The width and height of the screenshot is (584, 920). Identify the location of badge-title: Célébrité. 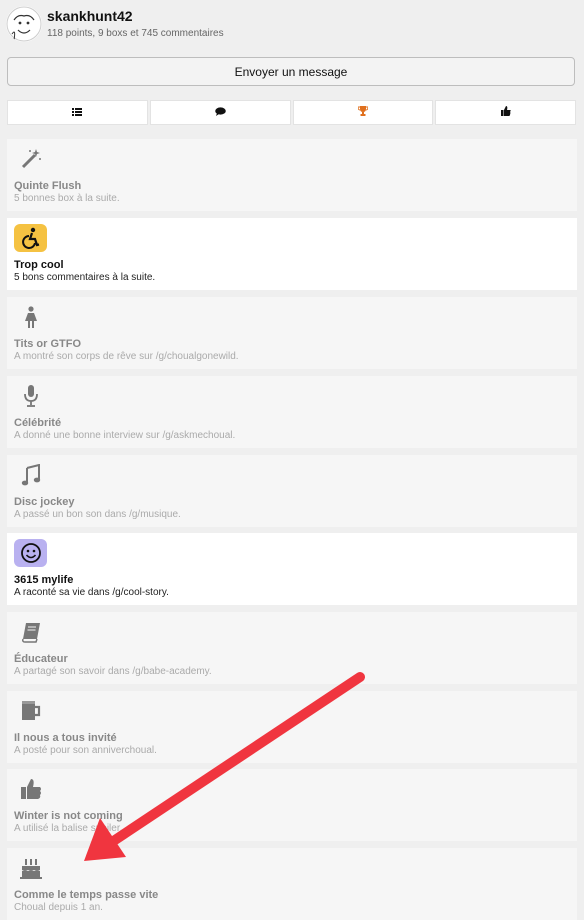
(38, 423).